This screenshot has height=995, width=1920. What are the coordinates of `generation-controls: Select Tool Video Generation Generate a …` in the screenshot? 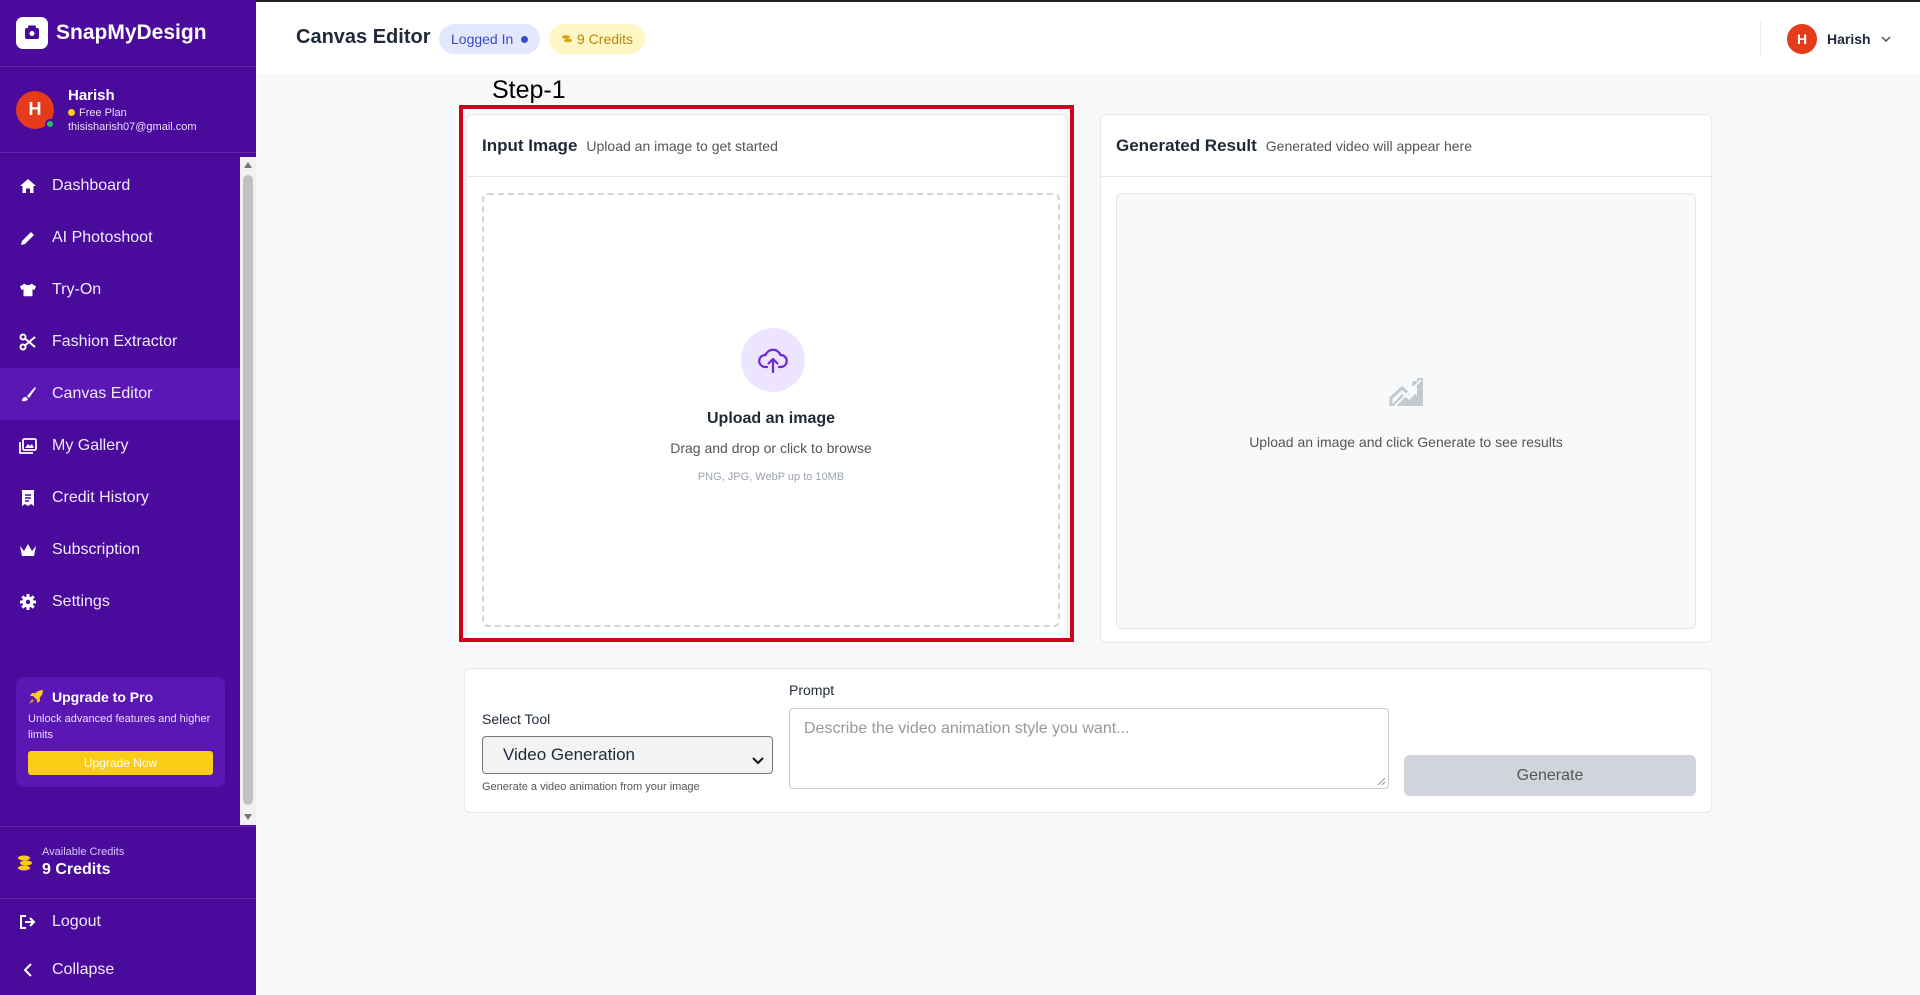 It's located at (1088, 740).